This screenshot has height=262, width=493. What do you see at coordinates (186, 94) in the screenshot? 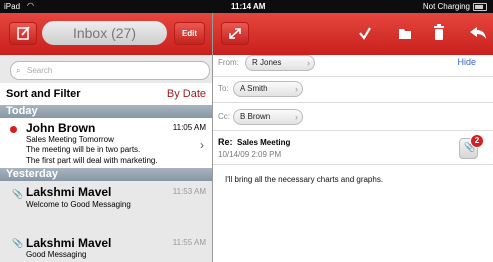
I see `sort-value: By Date` at bounding box center [186, 94].